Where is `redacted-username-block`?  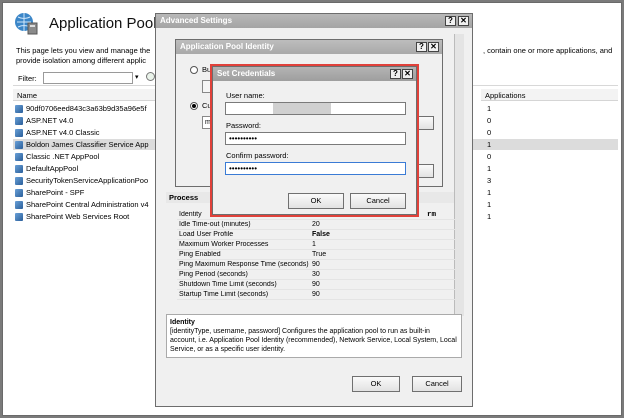 redacted-username-block is located at coordinates (302, 108).